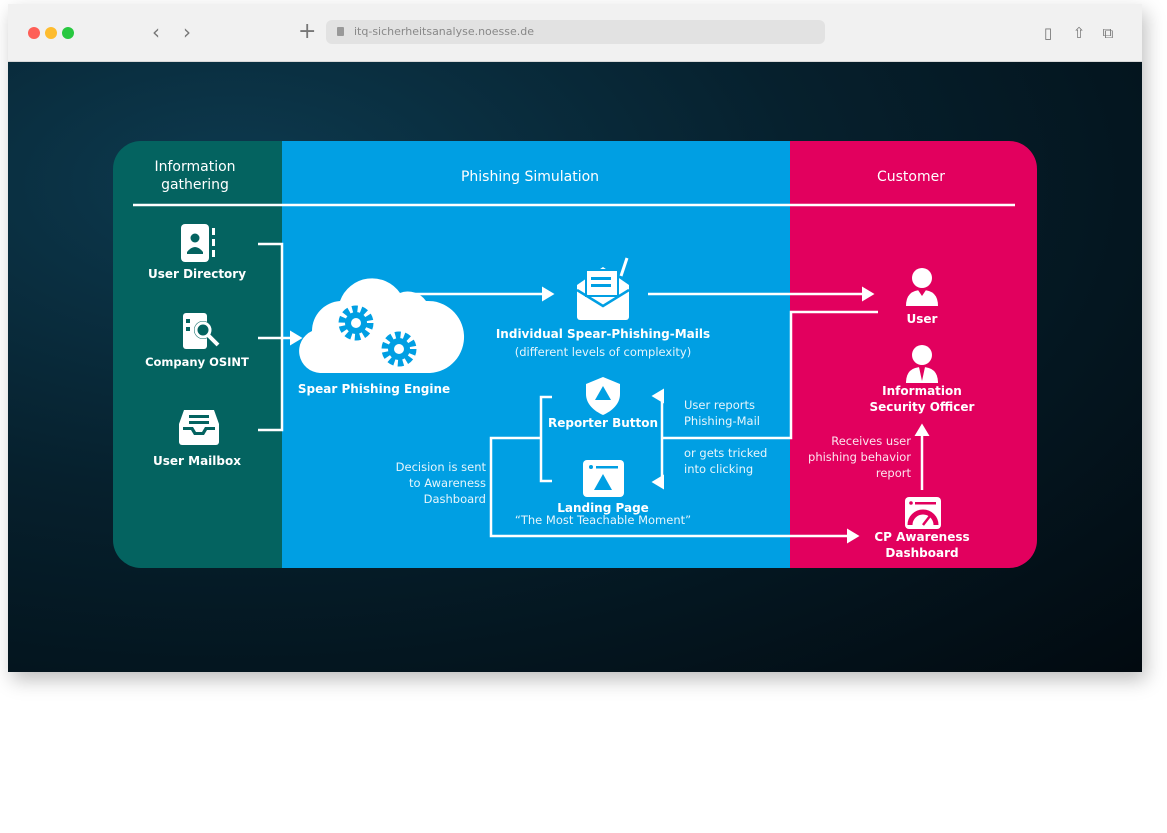 This screenshot has height=833, width=1167. What do you see at coordinates (199, 427) in the screenshot?
I see `inbox-tray-icon` at bounding box center [199, 427].